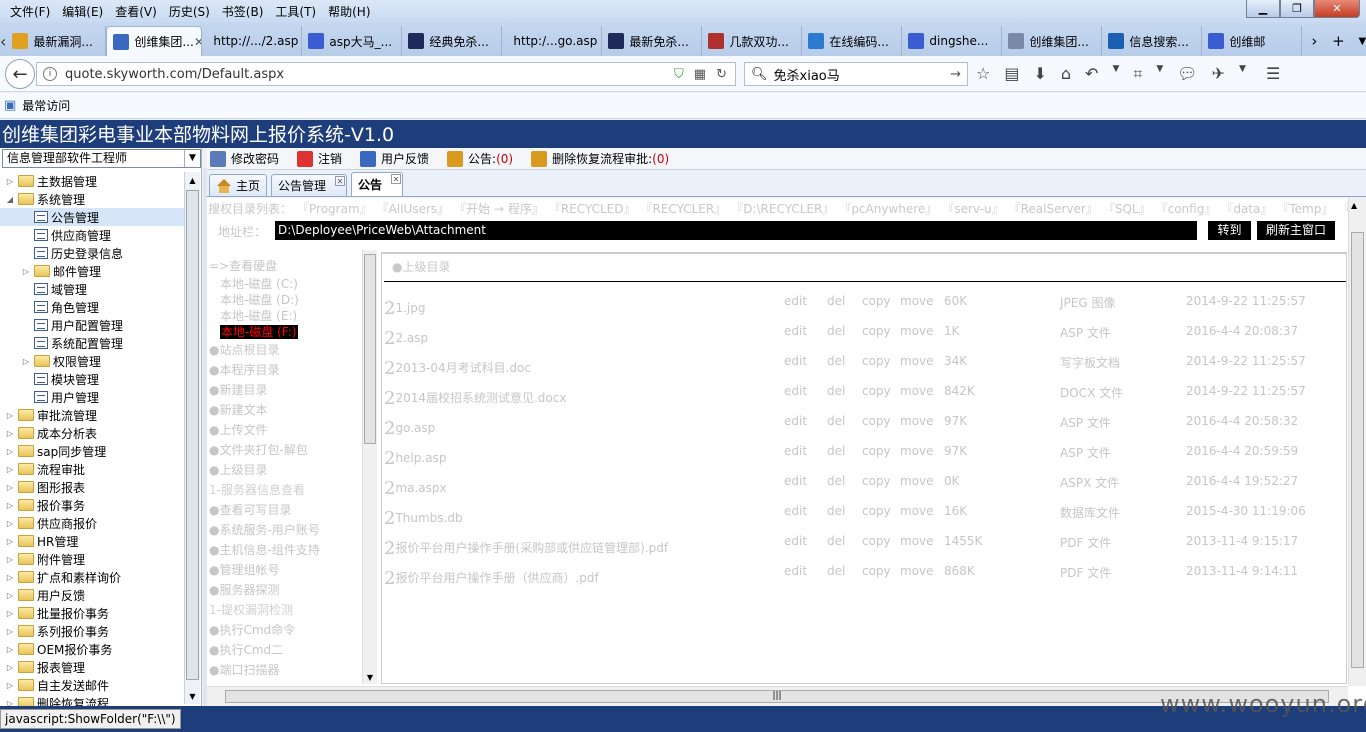  What do you see at coordinates (377, 184) in the screenshot?
I see `inner-tab: 公告 ✕` at bounding box center [377, 184].